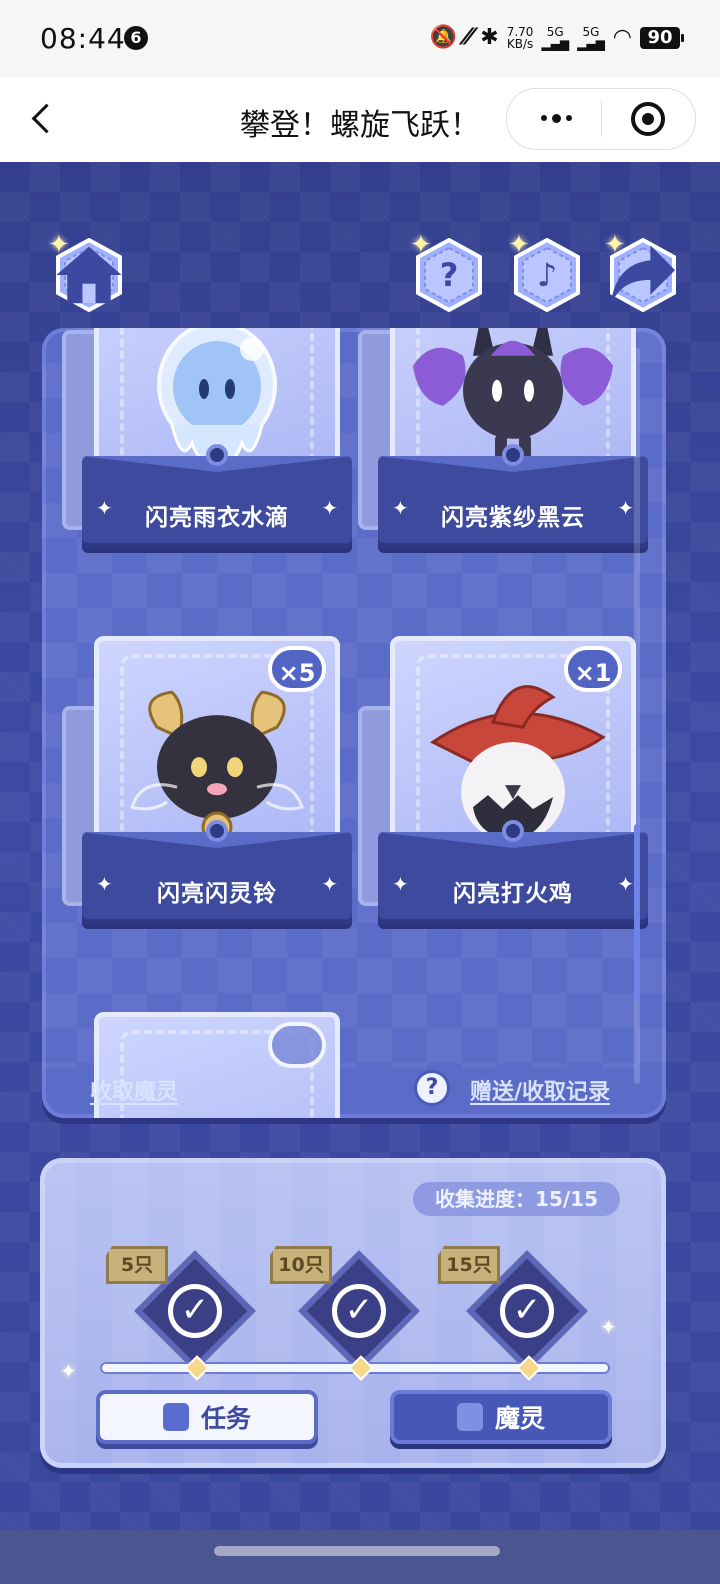  What do you see at coordinates (546, 272) in the screenshot?
I see `music-toggle-button: ♪ ✦` at bounding box center [546, 272].